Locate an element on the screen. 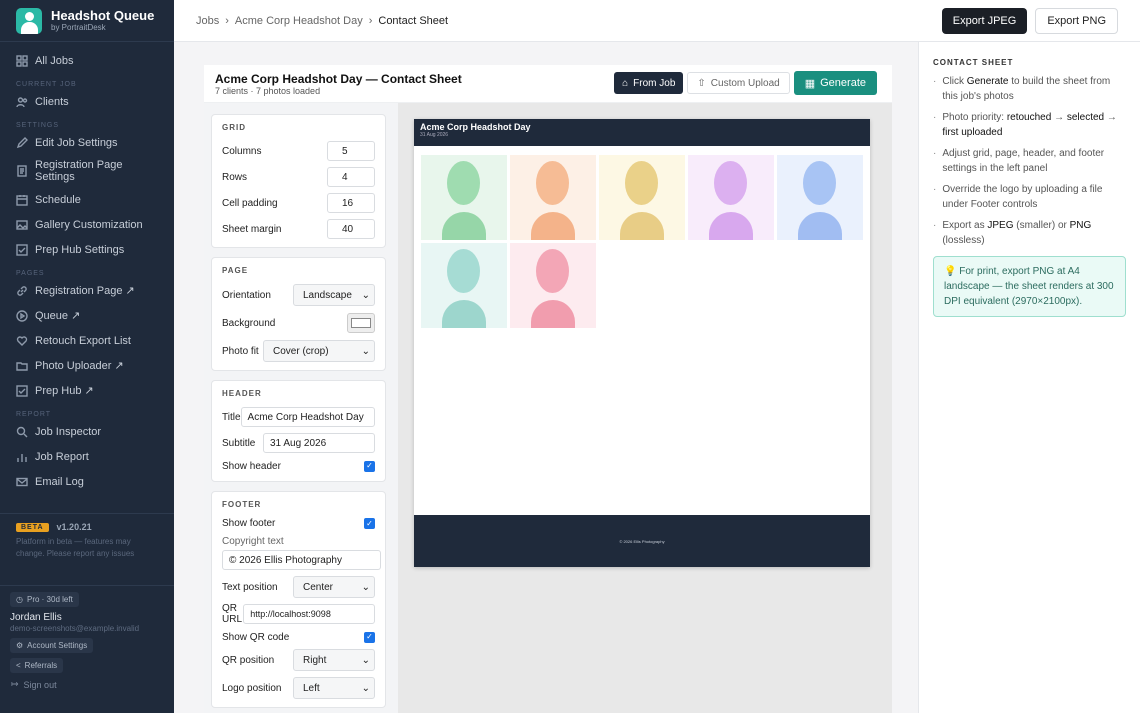  avatar-body is located at coordinates (553, 314).